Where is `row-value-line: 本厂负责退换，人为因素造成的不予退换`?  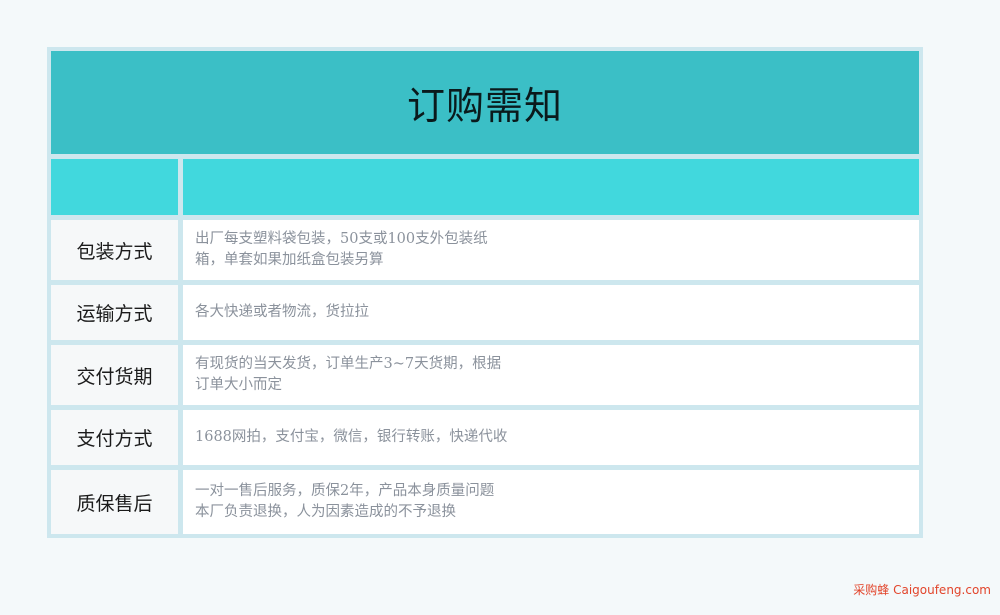
row-value-line: 本厂负责退换，人为因素造成的不予退换 is located at coordinates (325, 512).